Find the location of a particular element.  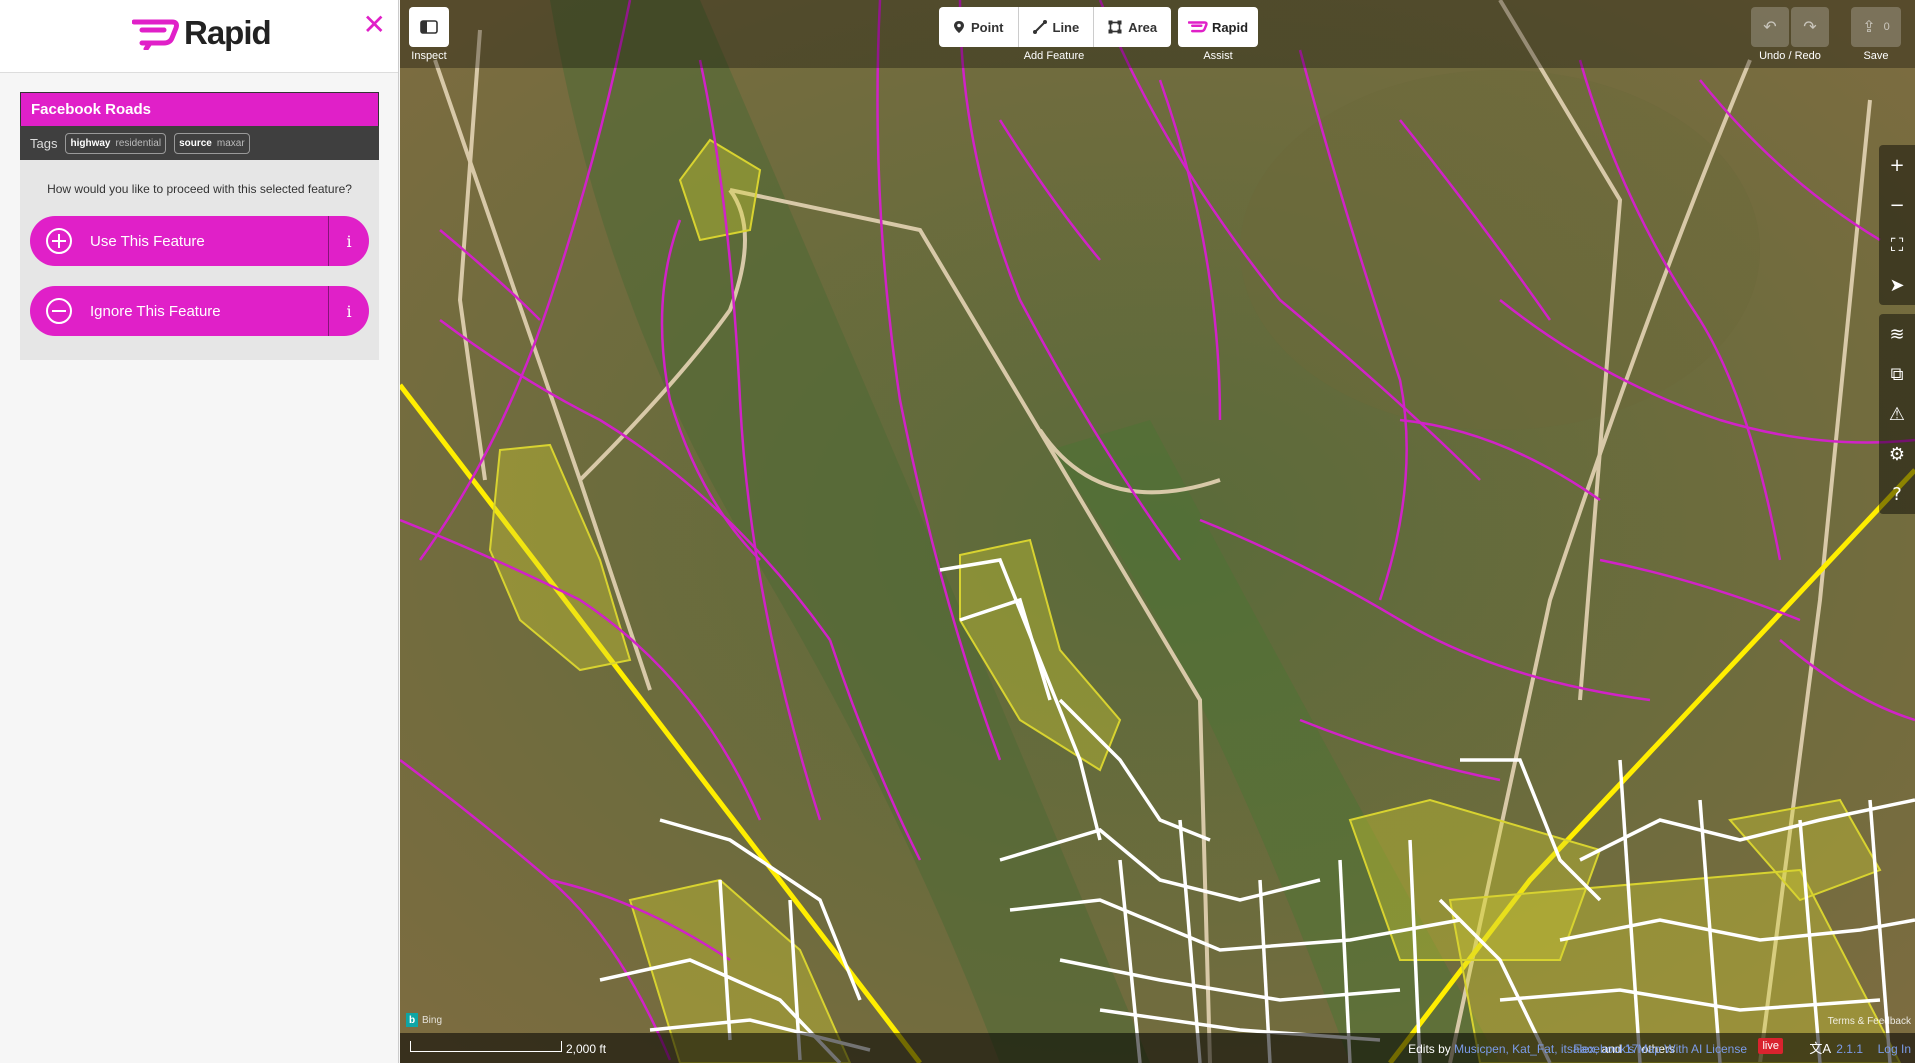

save-button: ⇪ 0 is located at coordinates (1876, 27).